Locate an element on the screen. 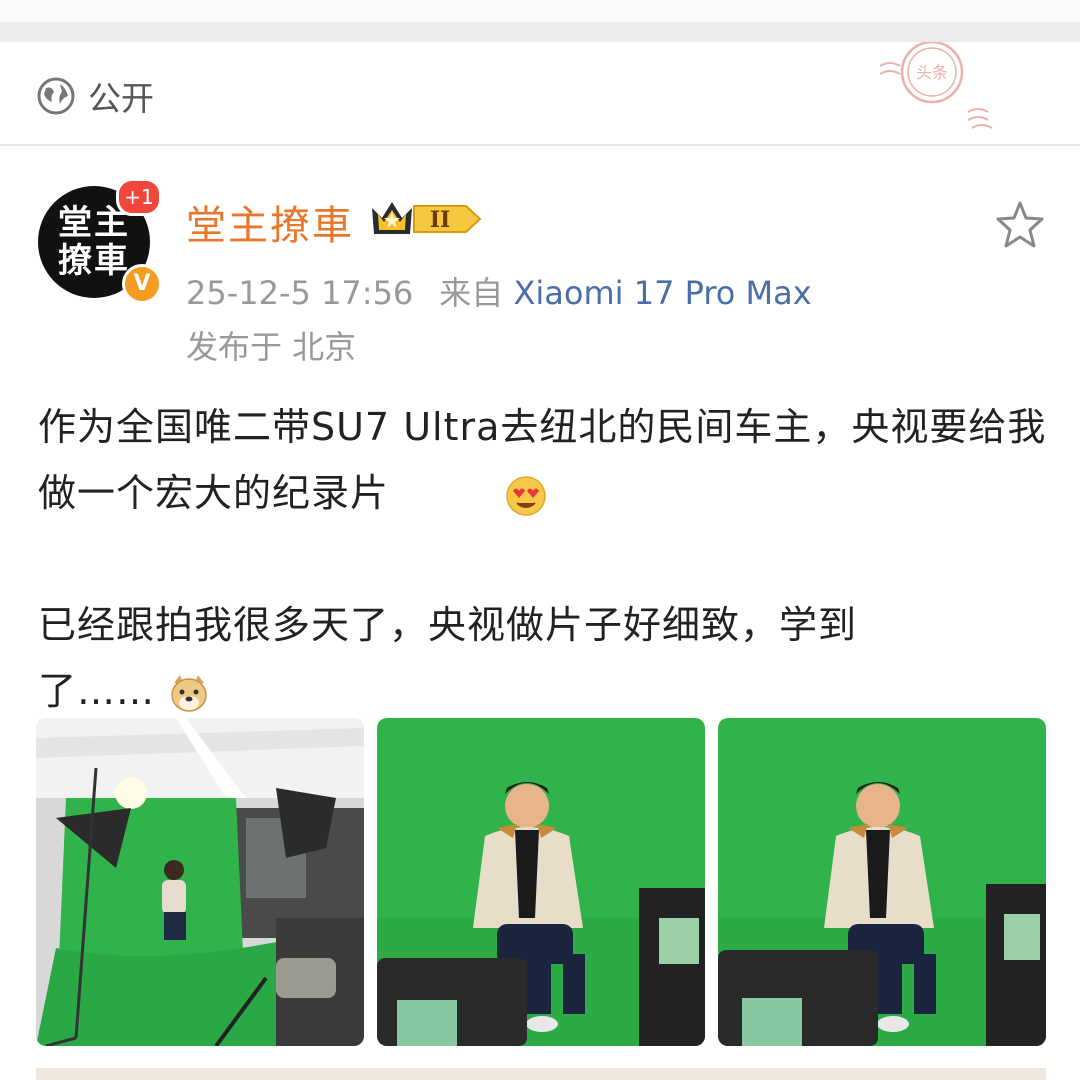  verified-badge-icon: V is located at coordinates (142, 284).